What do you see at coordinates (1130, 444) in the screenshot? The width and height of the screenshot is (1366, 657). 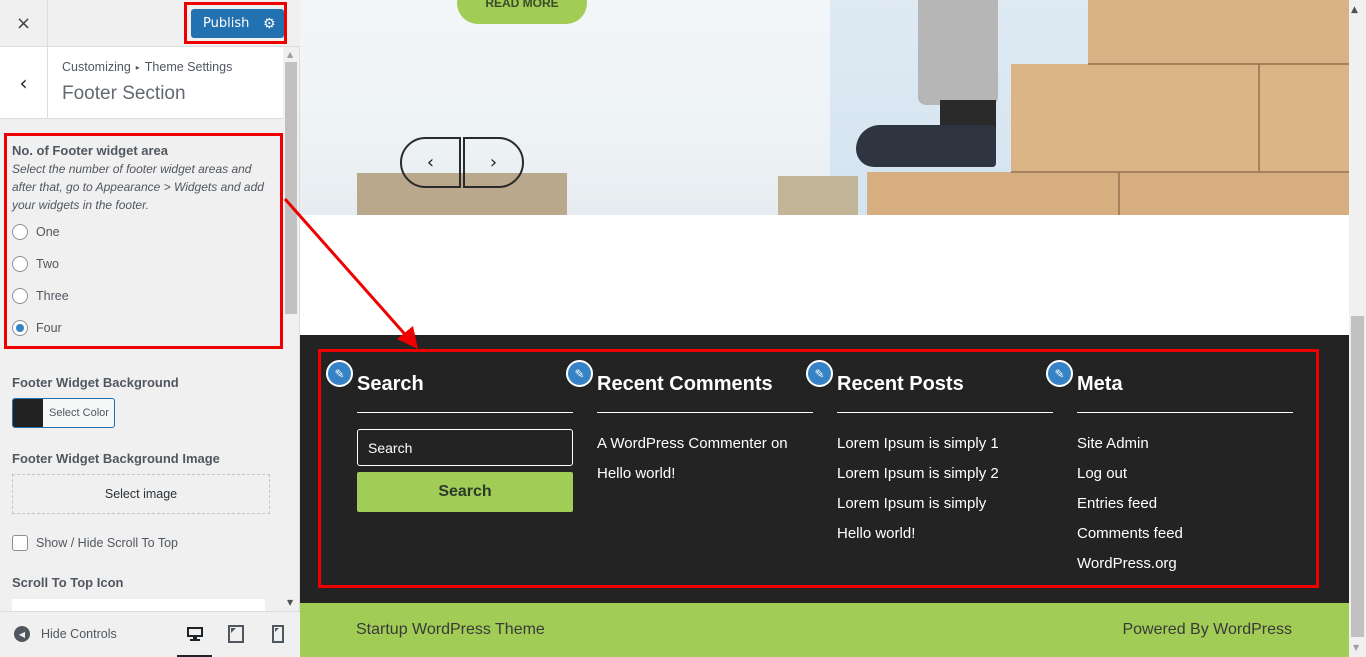 I see `widget-list-link: Site Admin` at bounding box center [1130, 444].